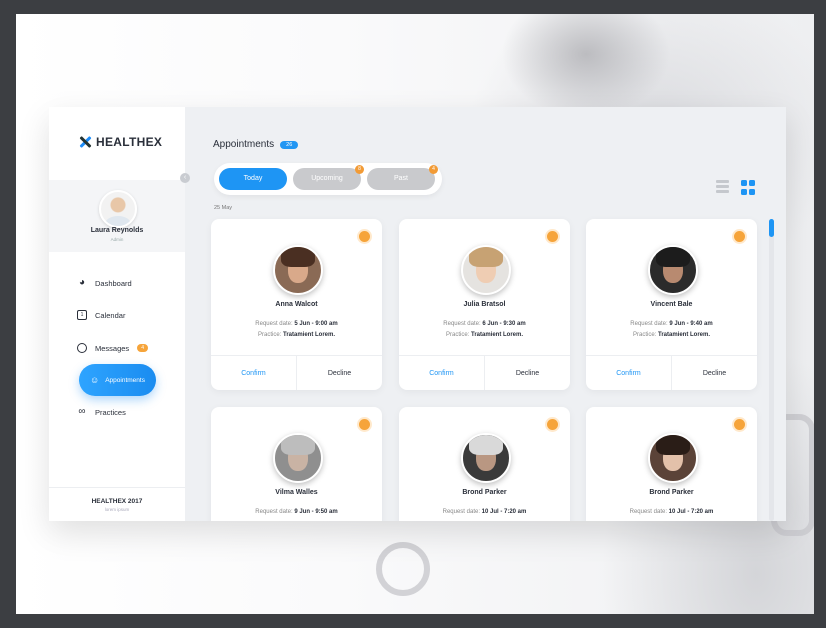  What do you see at coordinates (82, 315) in the screenshot?
I see `calendar-icon: 1` at bounding box center [82, 315].